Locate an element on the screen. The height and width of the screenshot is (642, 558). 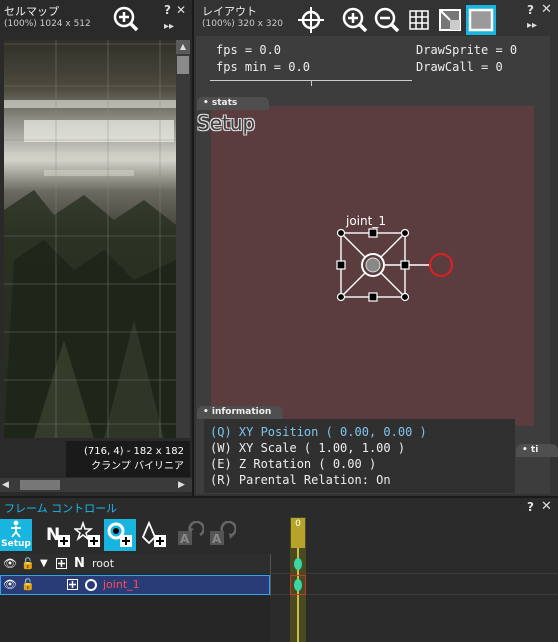
tree-row-root: 👁 🔓 ▼ N root is located at coordinates (135, 564).